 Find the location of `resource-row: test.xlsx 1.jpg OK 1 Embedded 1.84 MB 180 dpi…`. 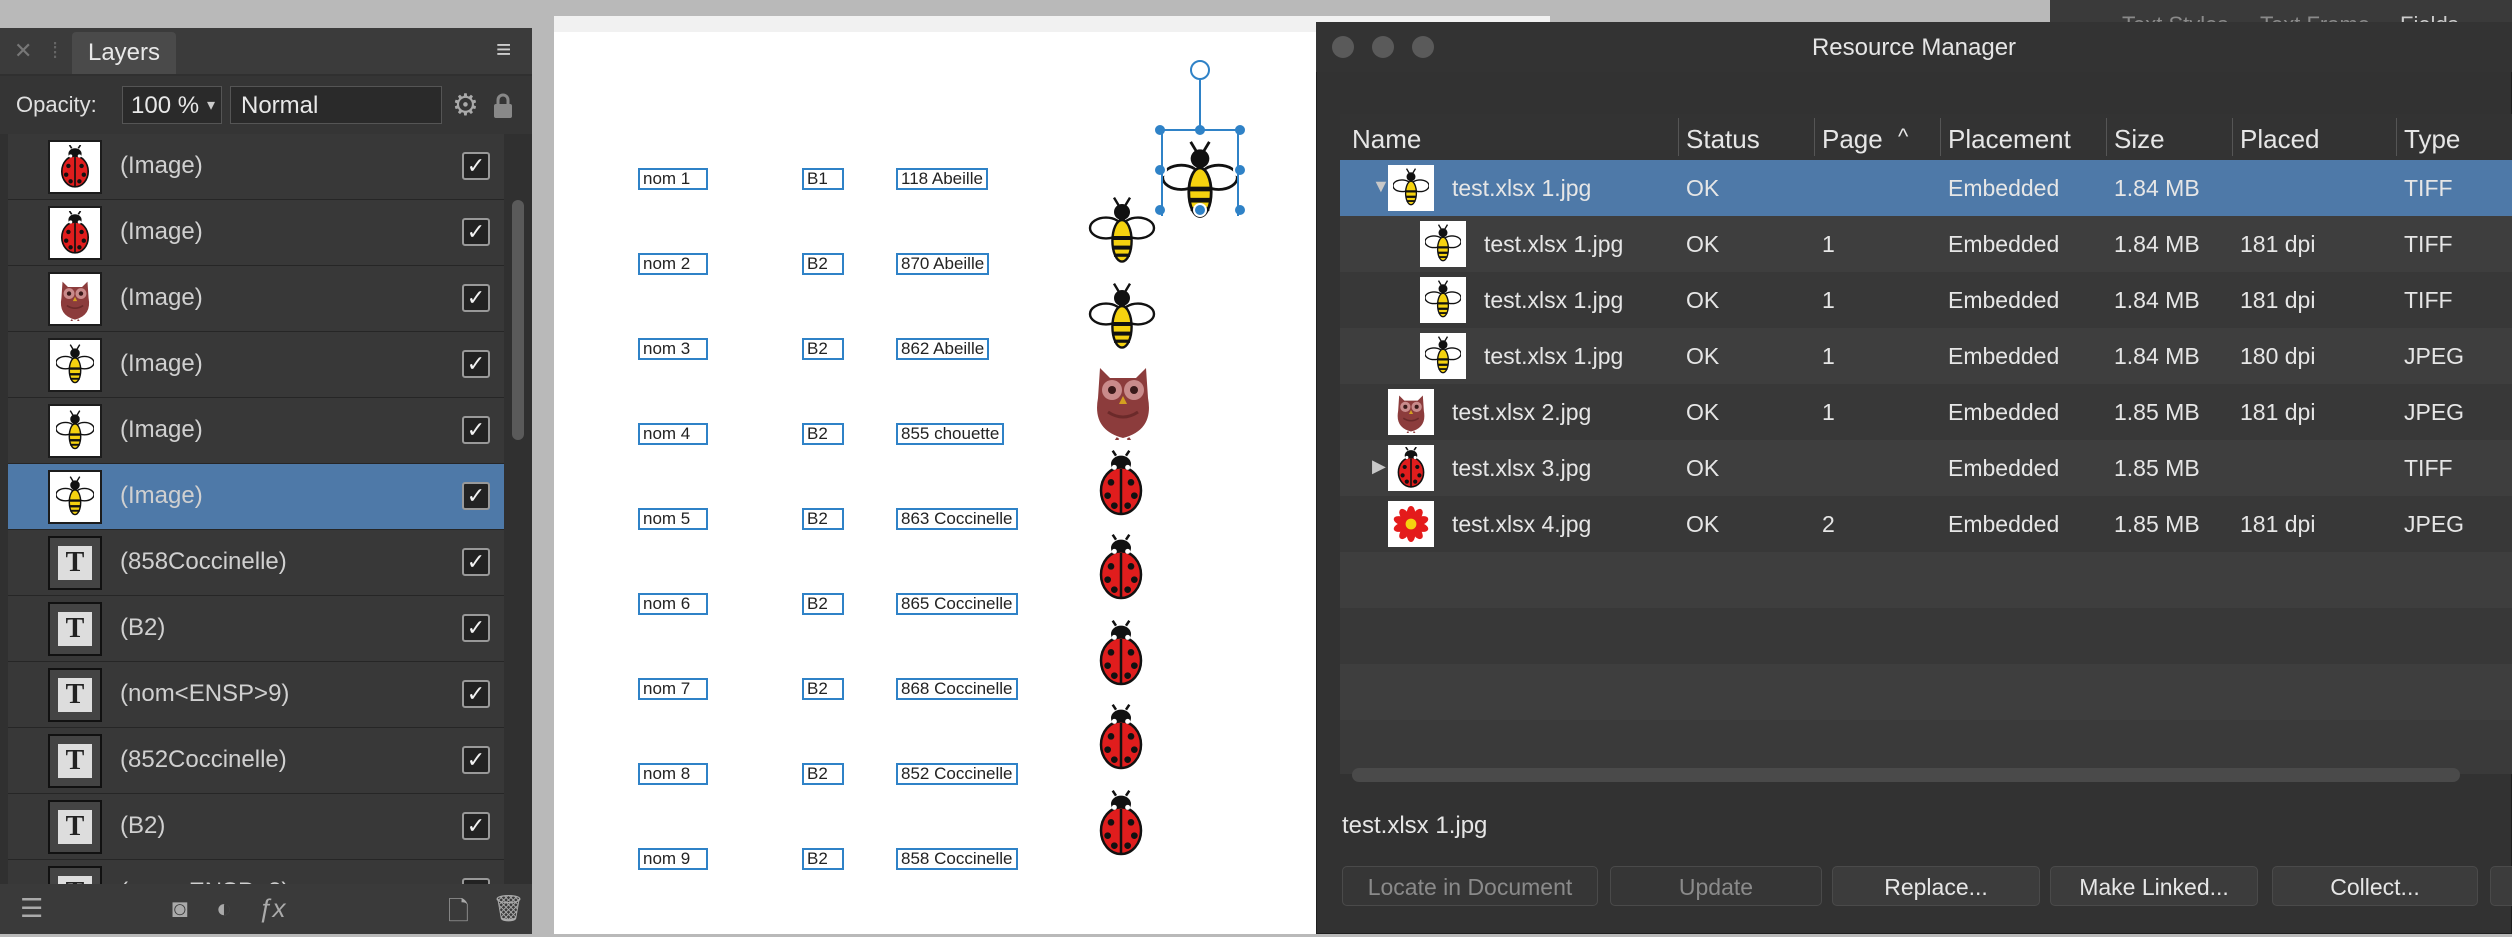

resource-row: test.xlsx 1.jpg OK 1 Embedded 1.84 MB 180 dpi… is located at coordinates (1926, 356).